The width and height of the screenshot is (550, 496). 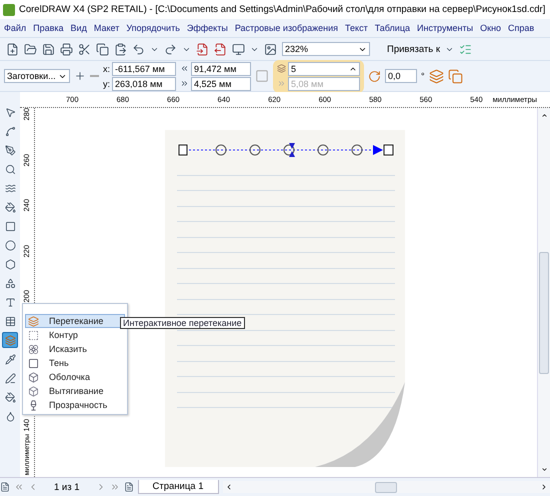 I want to click on export-icon, so click(x=220, y=49).